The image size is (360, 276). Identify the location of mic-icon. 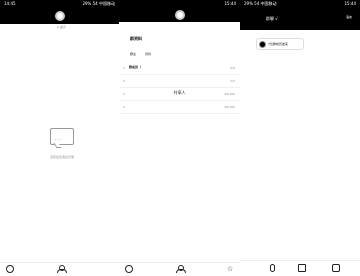
(272, 268).